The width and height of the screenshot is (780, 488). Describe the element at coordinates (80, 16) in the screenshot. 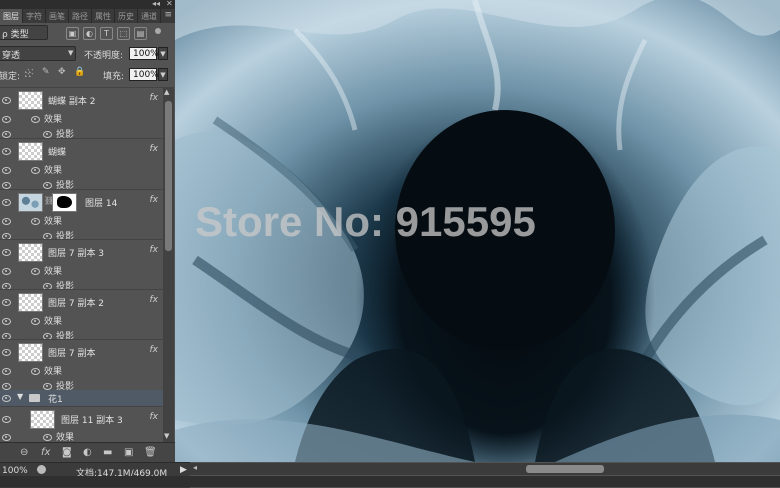

I see `tab-paths: 路径` at that location.